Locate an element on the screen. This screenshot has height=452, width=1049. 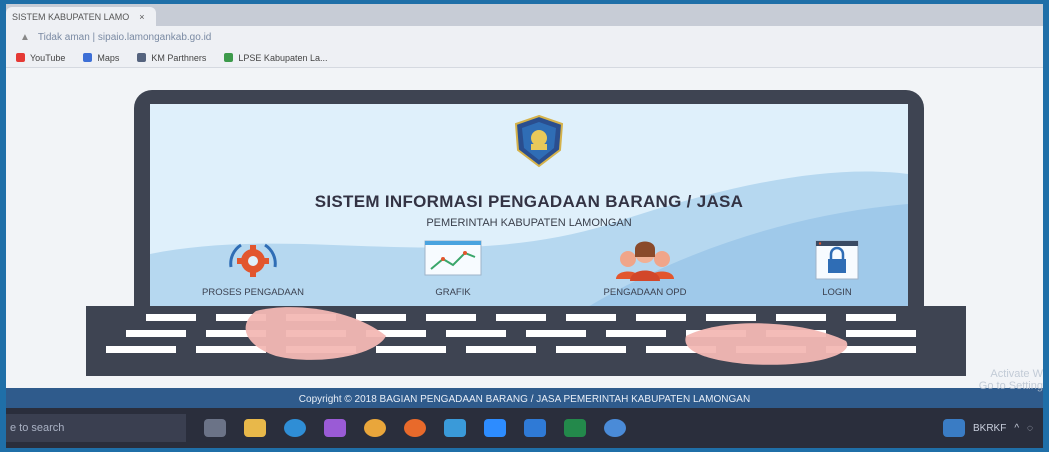
tray-app-icon is located at coordinates (954, 428).